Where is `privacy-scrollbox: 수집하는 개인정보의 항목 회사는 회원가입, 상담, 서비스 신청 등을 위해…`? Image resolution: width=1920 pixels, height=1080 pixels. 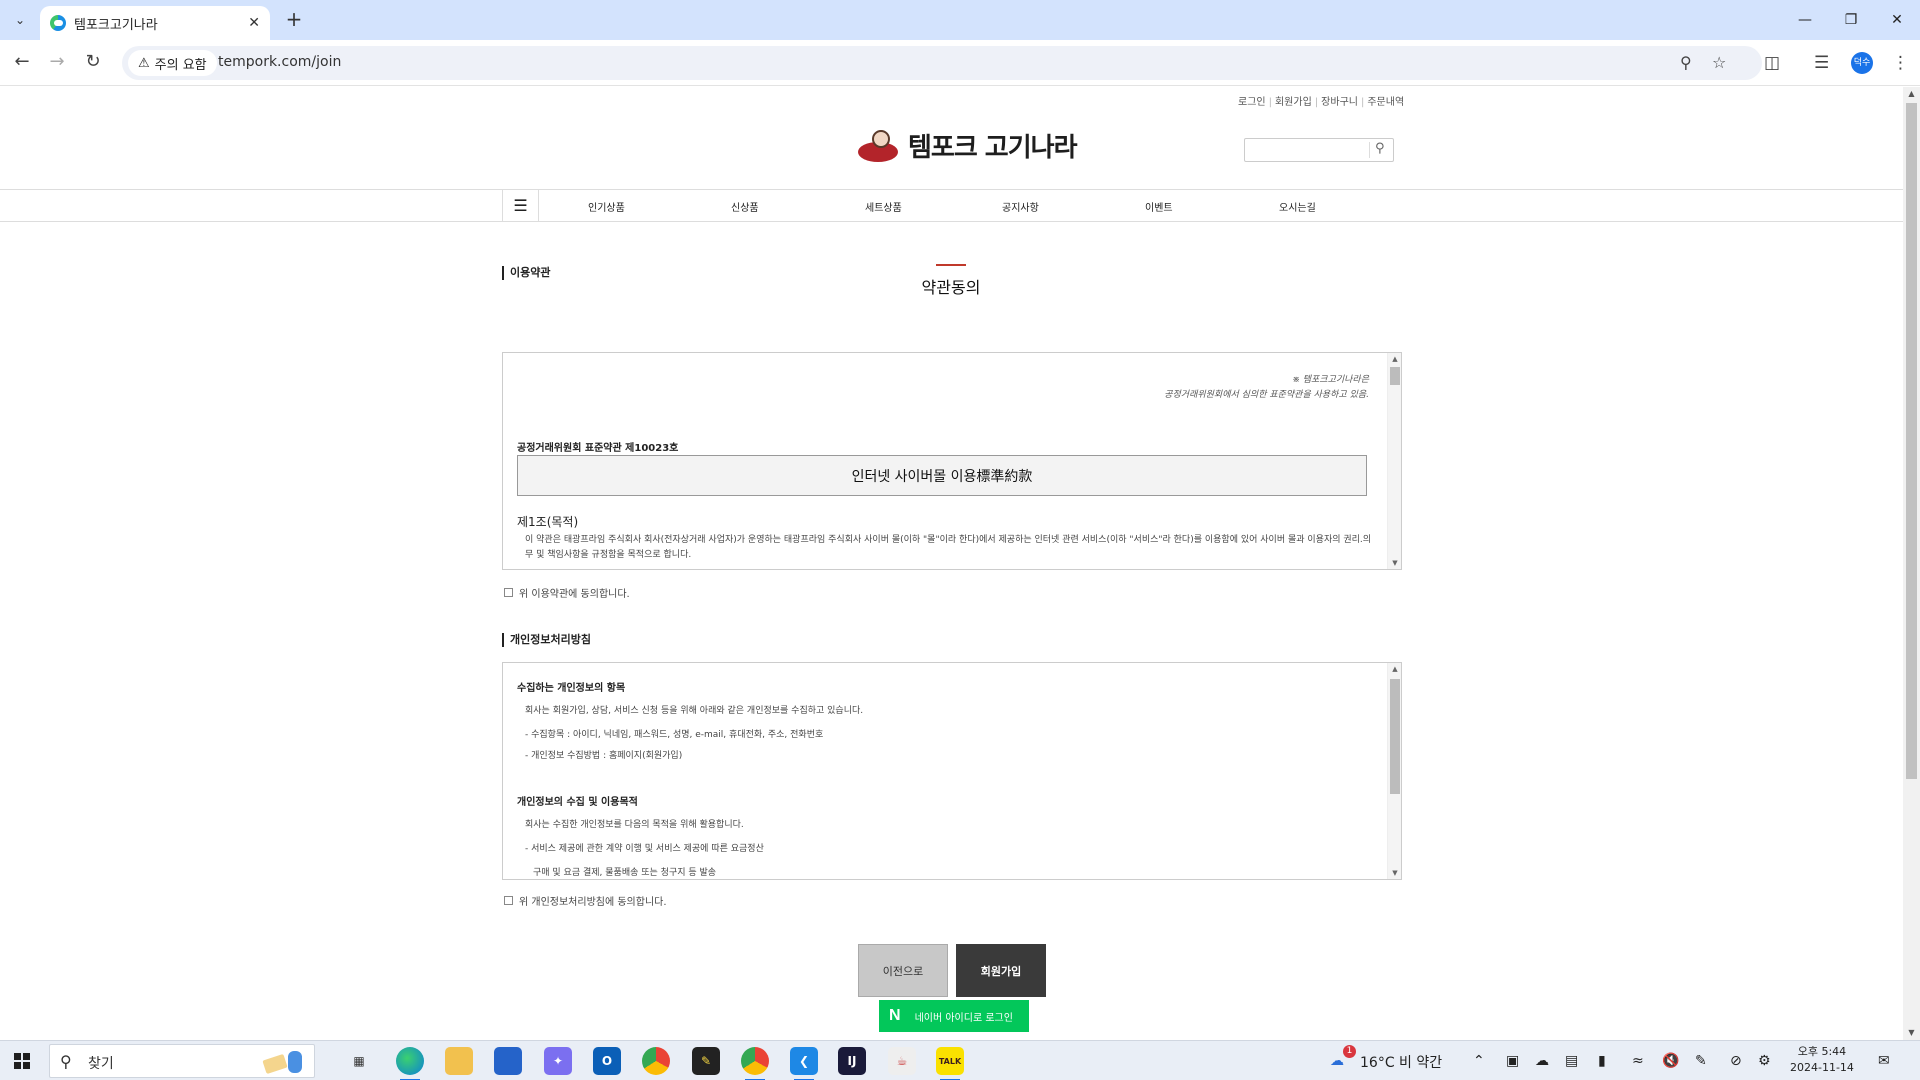 privacy-scrollbox: 수집하는 개인정보의 항목 회사는 회원가입, 상담, 서비스 신청 등을 위해… is located at coordinates (952, 771).